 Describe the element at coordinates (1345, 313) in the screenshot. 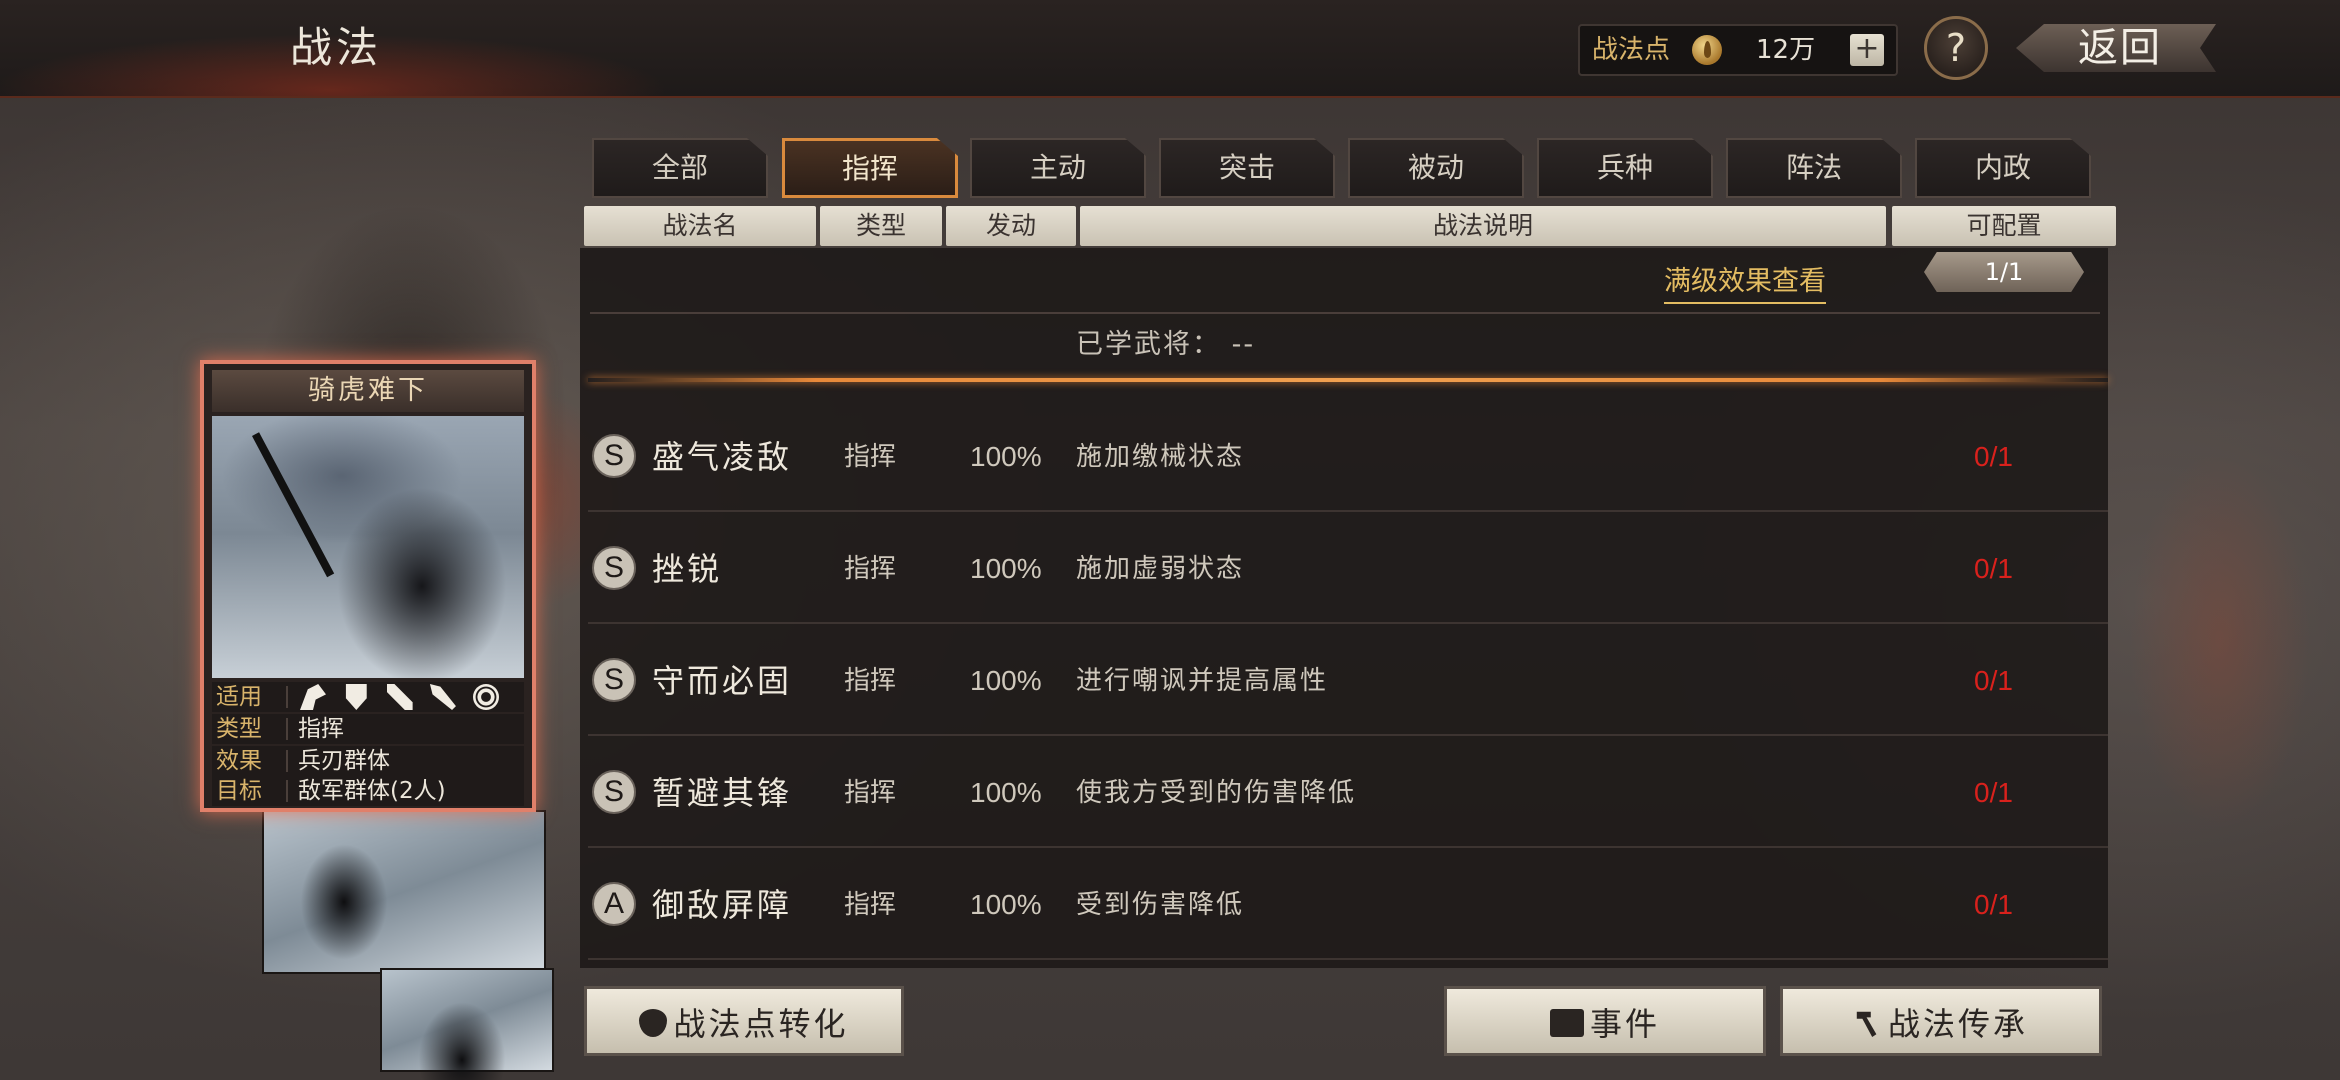

I see `divider` at that location.